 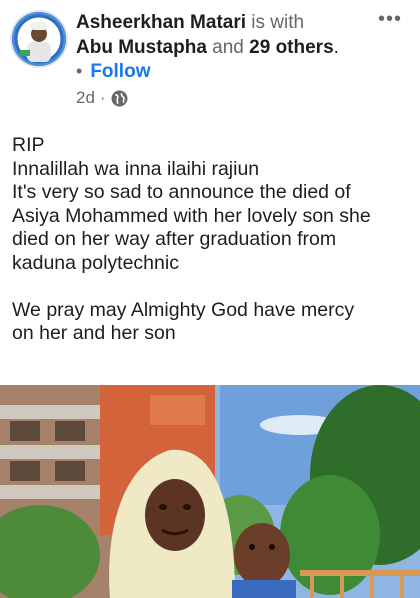 I want to click on author-name: Asheerkhan Matari, so click(x=161, y=22).